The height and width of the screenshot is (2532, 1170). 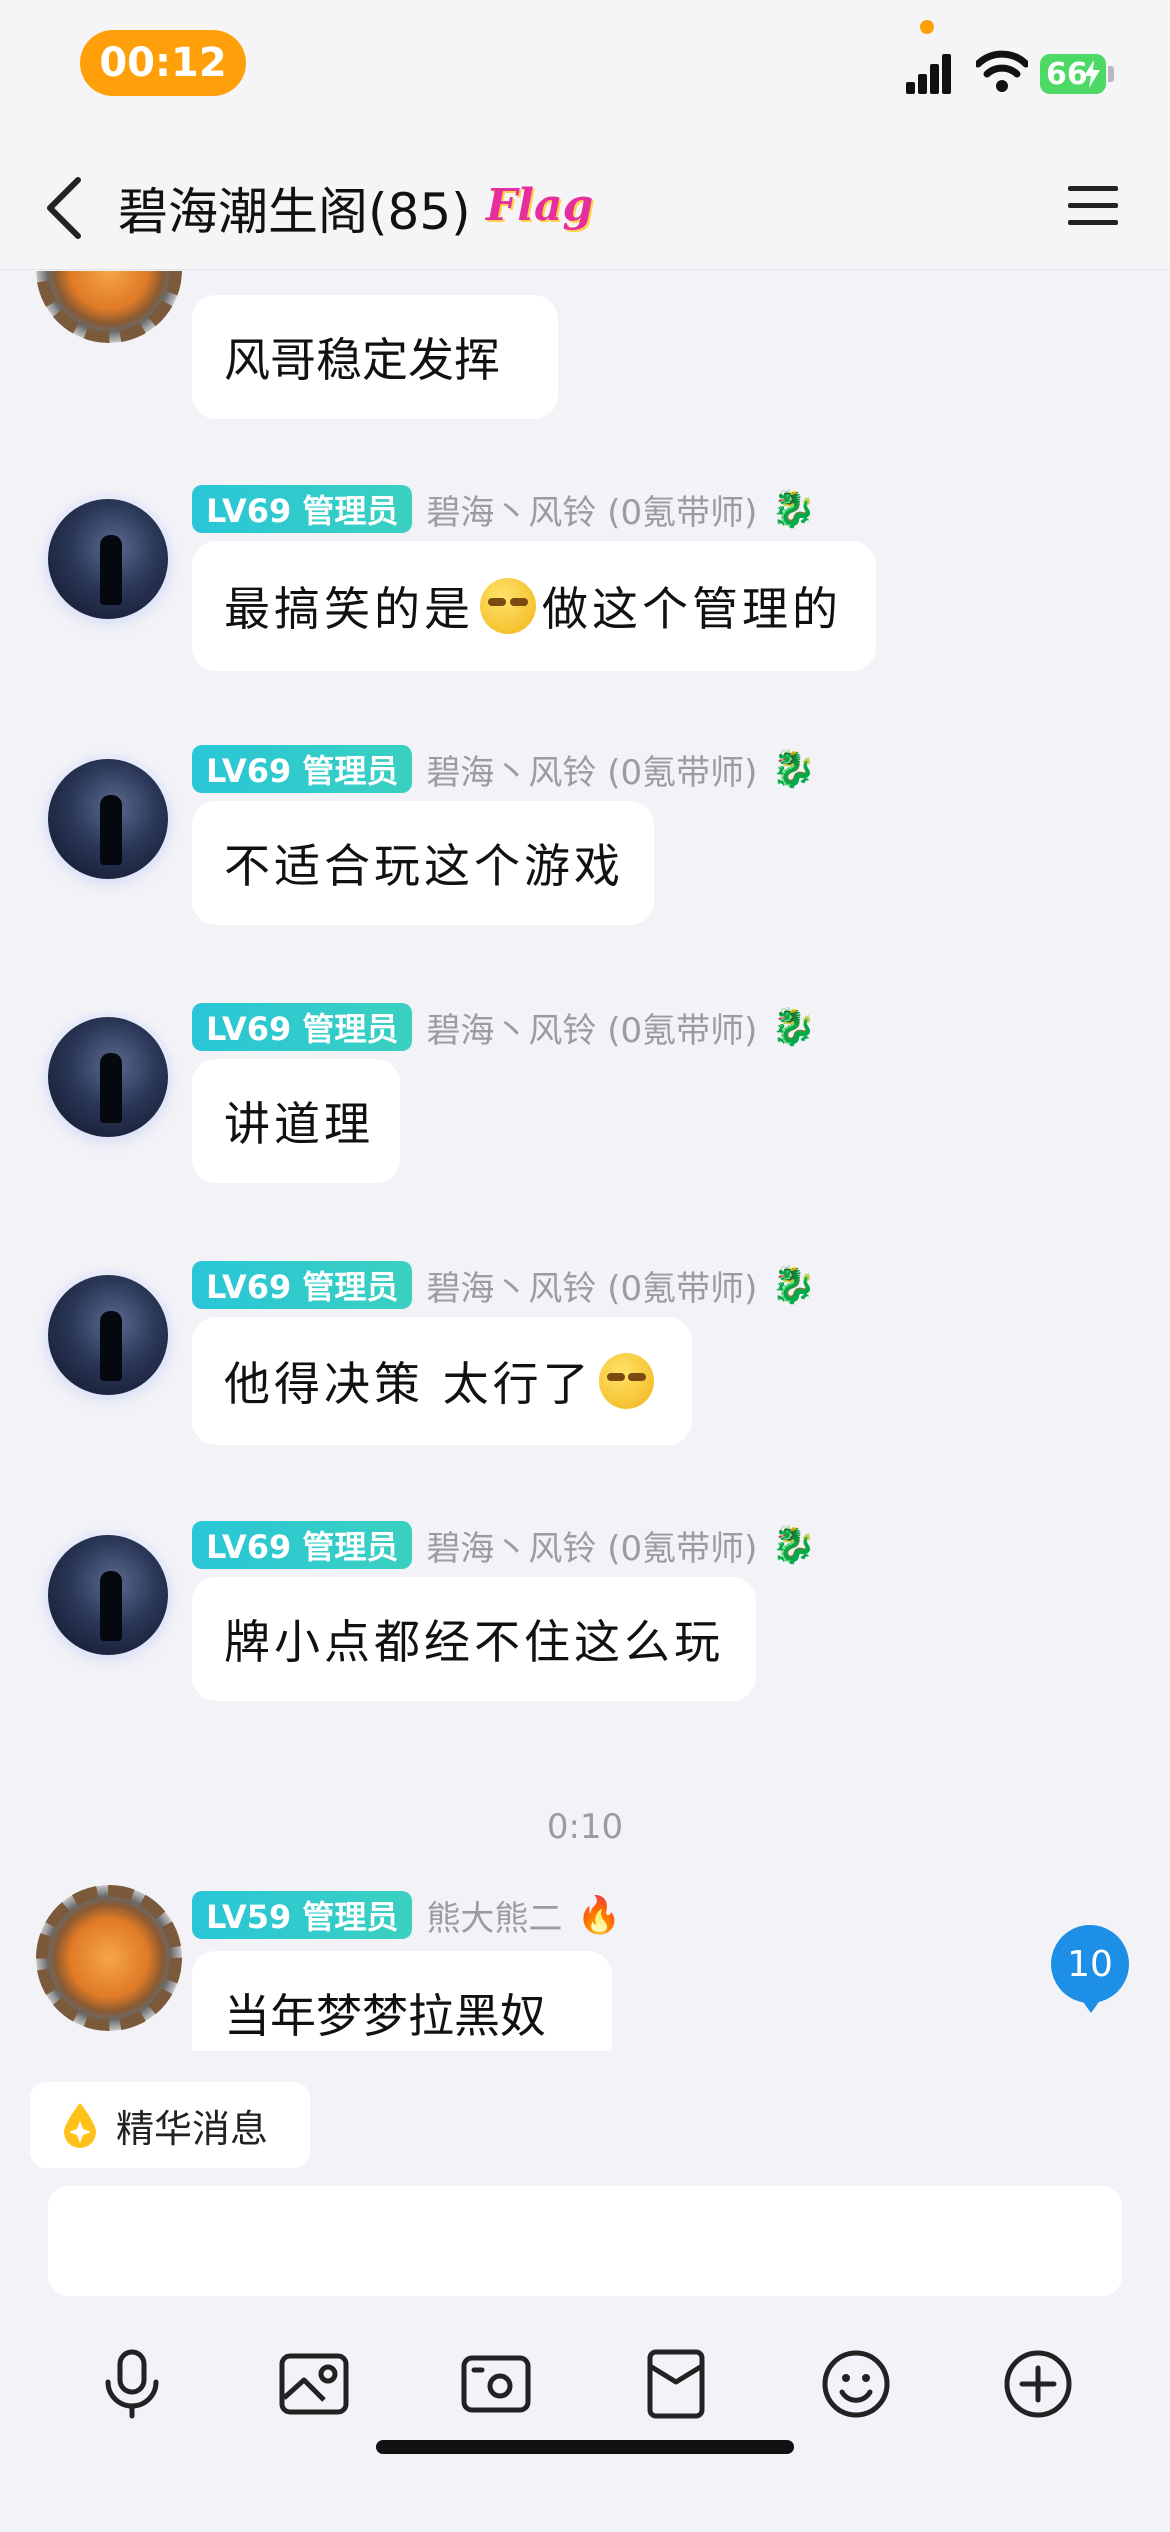 What do you see at coordinates (349, 609) in the screenshot?
I see `message-text-part: 最搞笑的是` at bounding box center [349, 609].